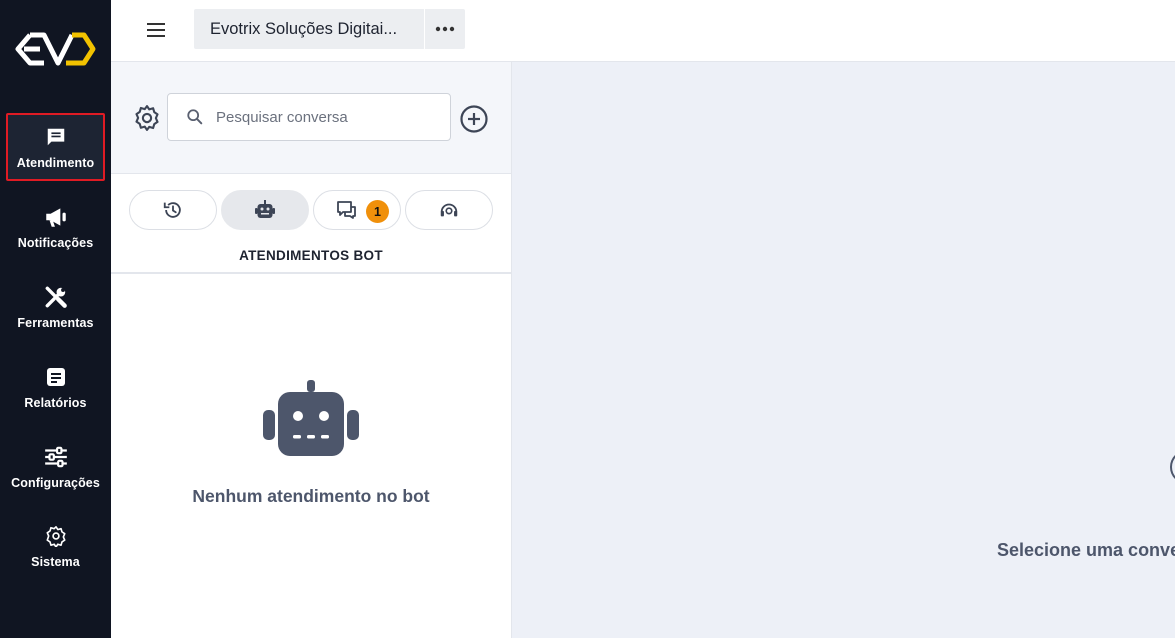 The width and height of the screenshot is (1175, 638). Describe the element at coordinates (311, 496) in the screenshot. I see `empty-state-message: Nenhum atendimento no bot` at that location.